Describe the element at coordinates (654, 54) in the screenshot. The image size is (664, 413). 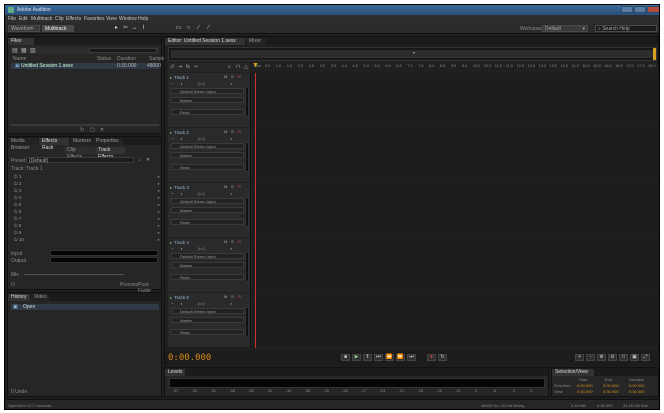
I see `overview-end-handle` at that location.